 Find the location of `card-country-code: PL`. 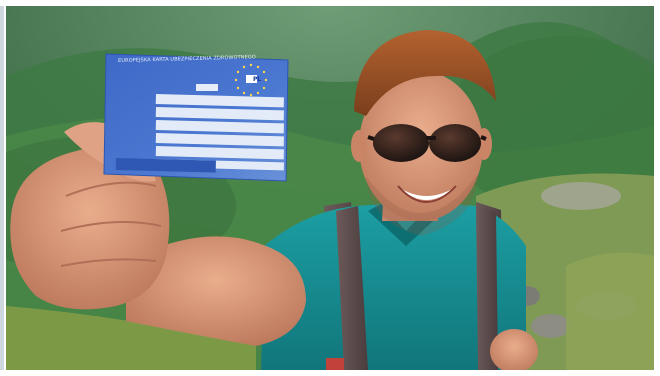

card-country-code: PL is located at coordinates (257, 79).